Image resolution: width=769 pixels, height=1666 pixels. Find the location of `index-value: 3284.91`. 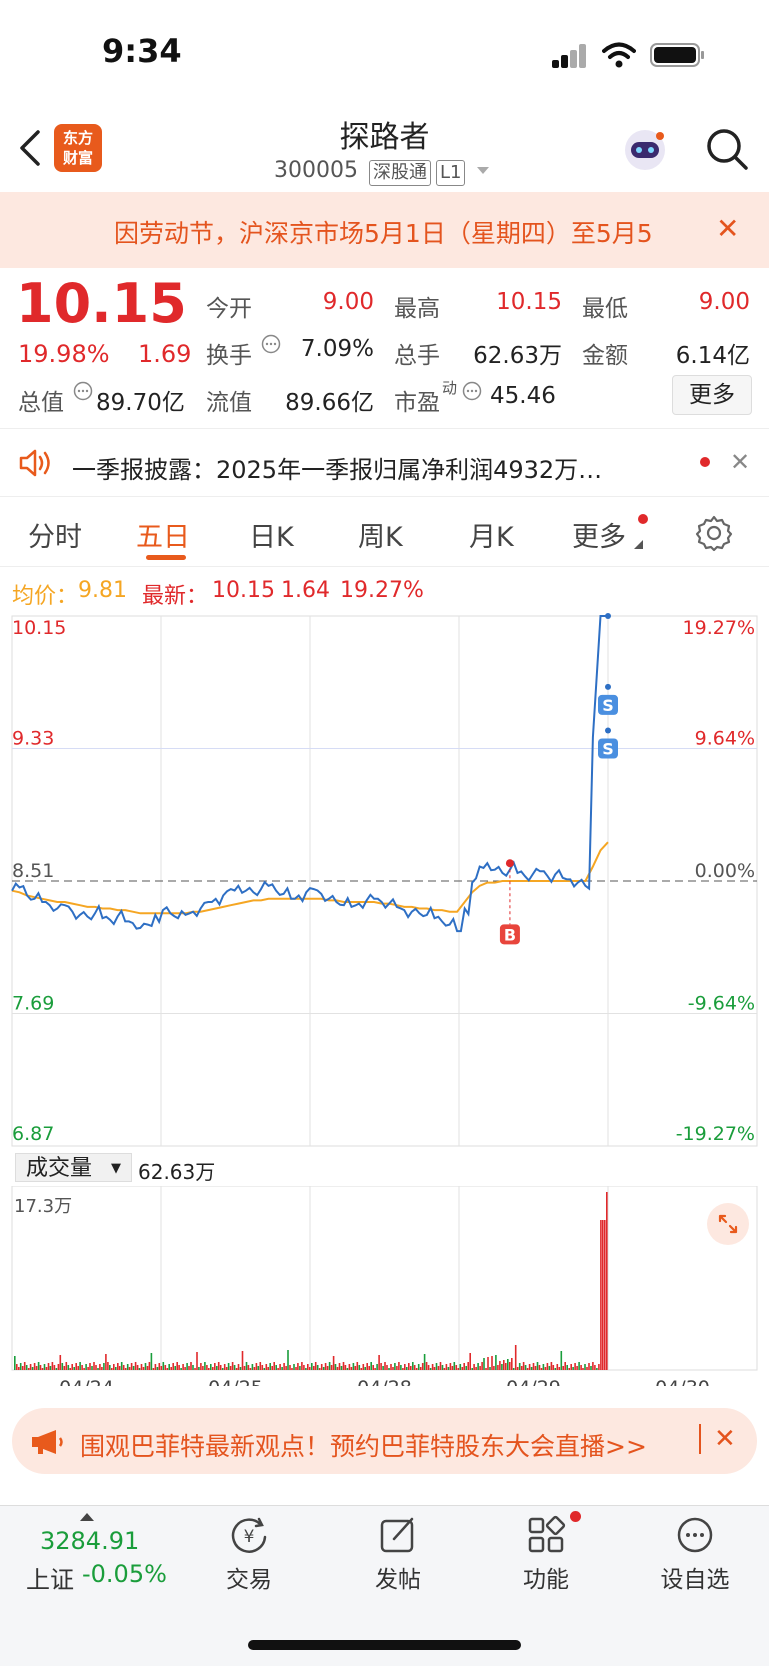

index-value: 3284.91 is located at coordinates (89, 1541).